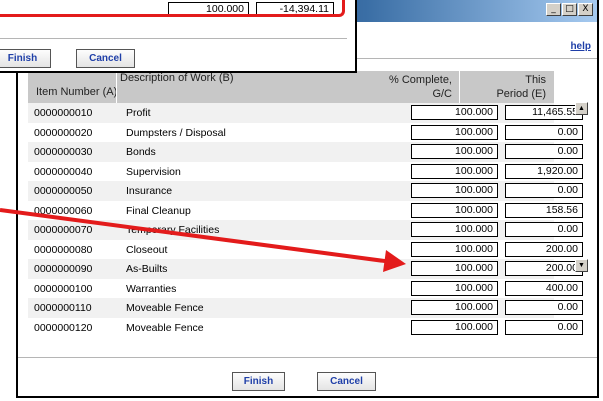  What do you see at coordinates (63, 269) in the screenshot?
I see `item-number: 0000000090` at bounding box center [63, 269].